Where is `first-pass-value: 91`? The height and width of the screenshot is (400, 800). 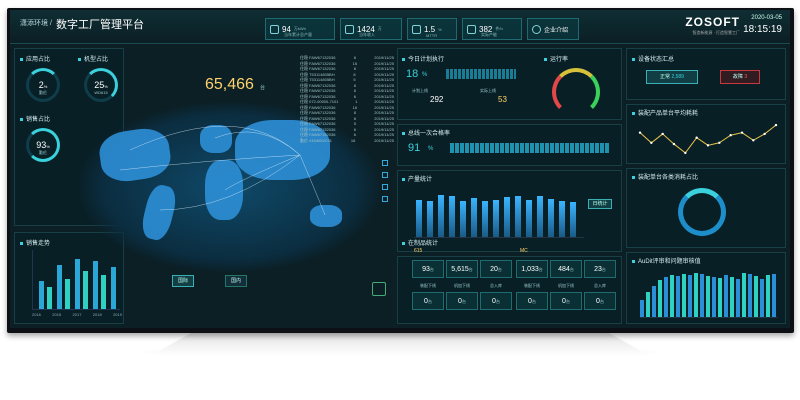
first-pass-value: 91 is located at coordinates (414, 148).